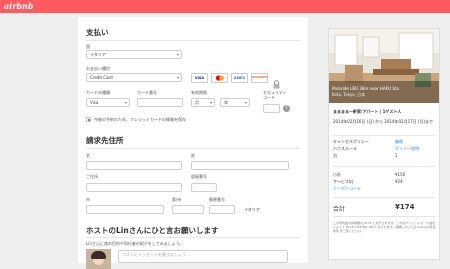 This screenshot has height=269, width=450. Describe the element at coordinates (400, 174) in the screenshot. I see `subtotal-value: ¥150` at that location.